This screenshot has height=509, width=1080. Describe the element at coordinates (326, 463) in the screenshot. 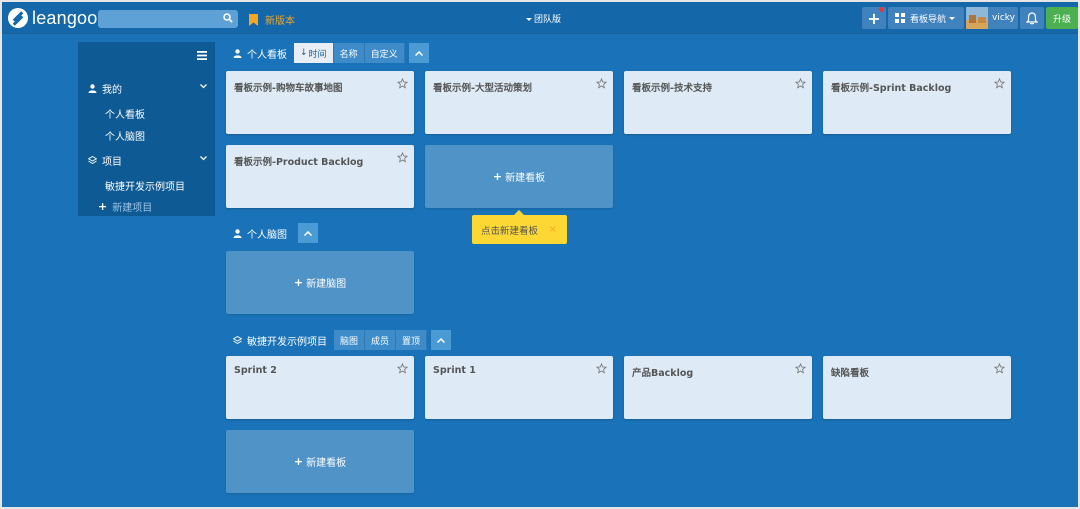

I see `new-project-board-label: 新建看板` at that location.